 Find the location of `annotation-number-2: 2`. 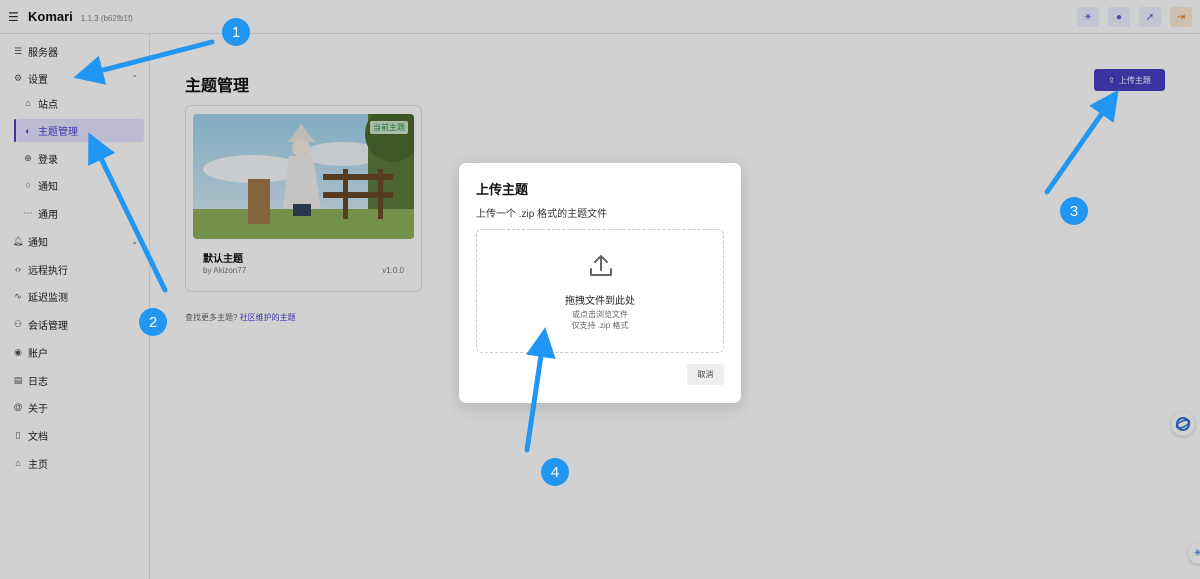

annotation-number-2: 2 is located at coordinates (153, 322).